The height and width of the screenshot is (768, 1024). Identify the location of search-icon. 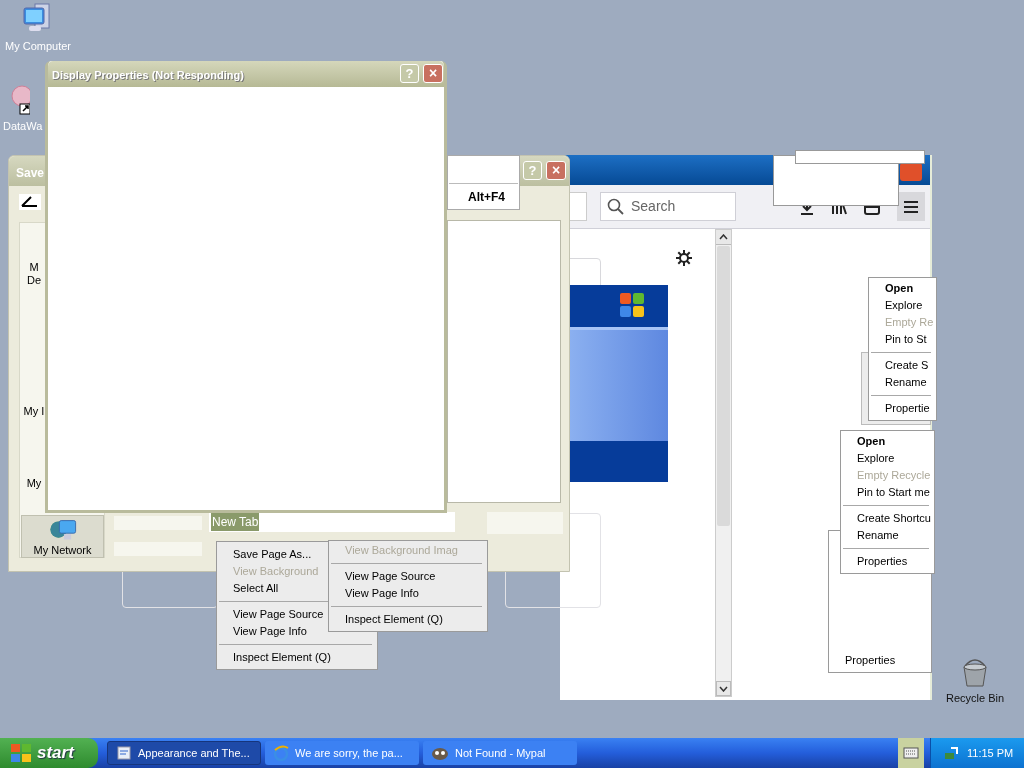
(616, 206).